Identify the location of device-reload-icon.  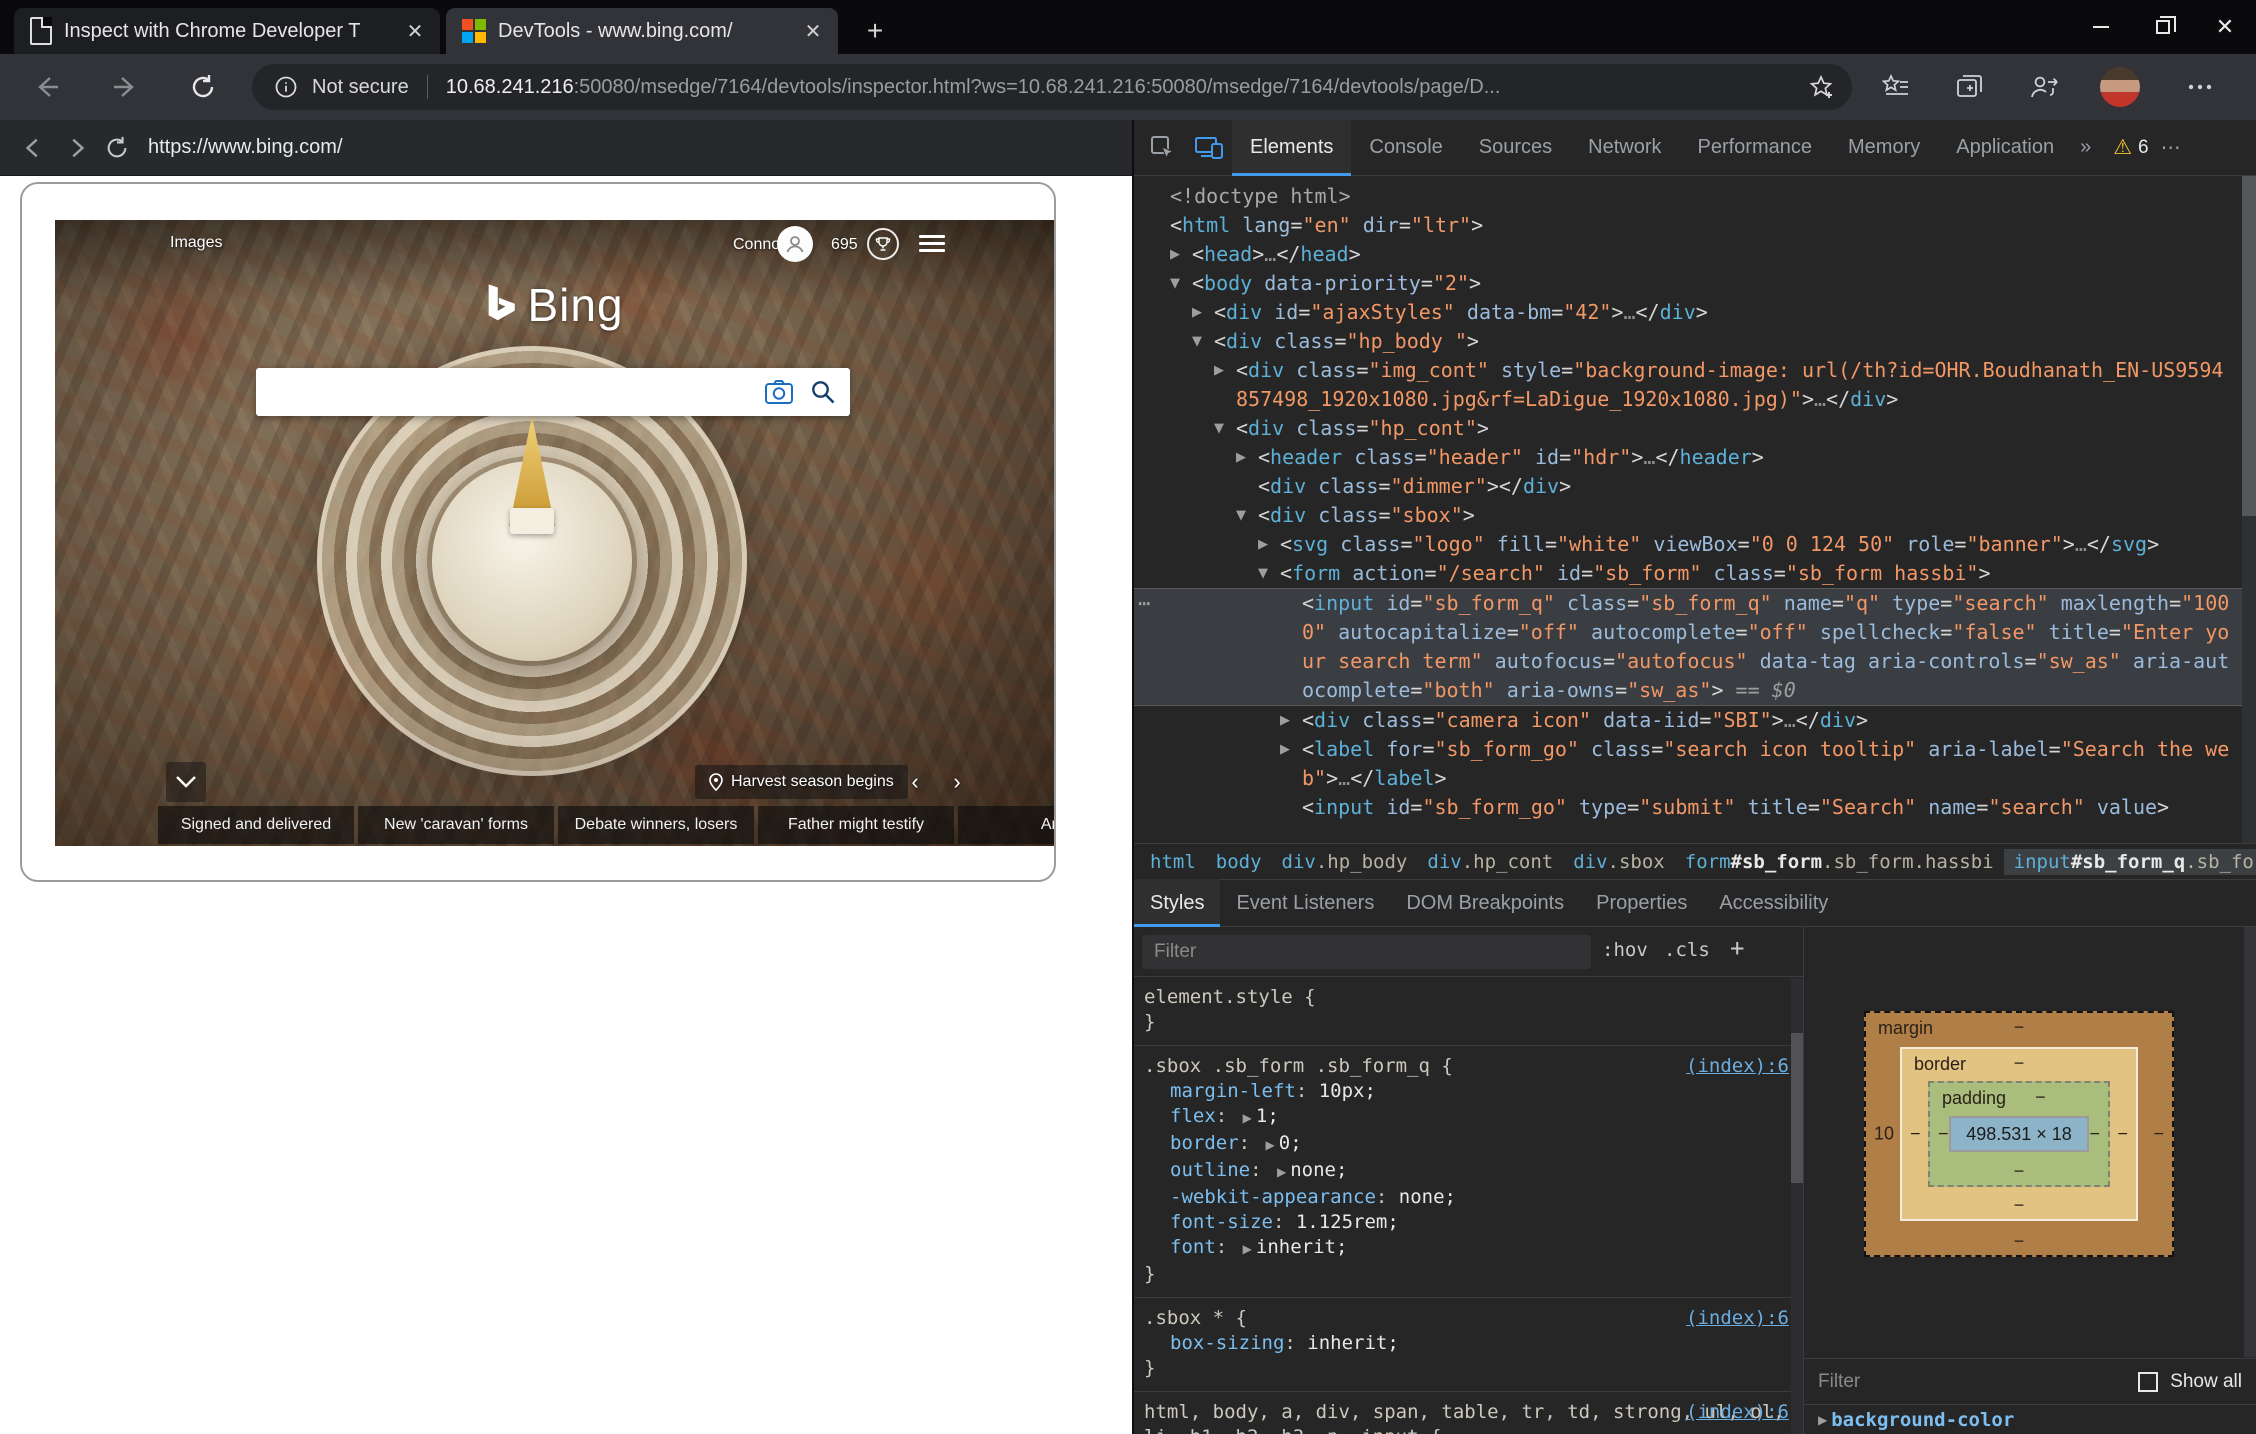
(117, 148).